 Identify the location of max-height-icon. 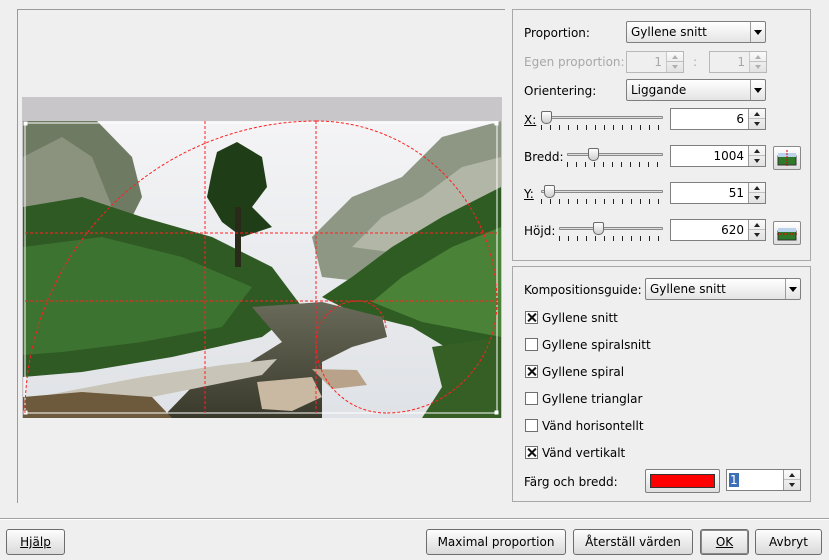
(787, 234).